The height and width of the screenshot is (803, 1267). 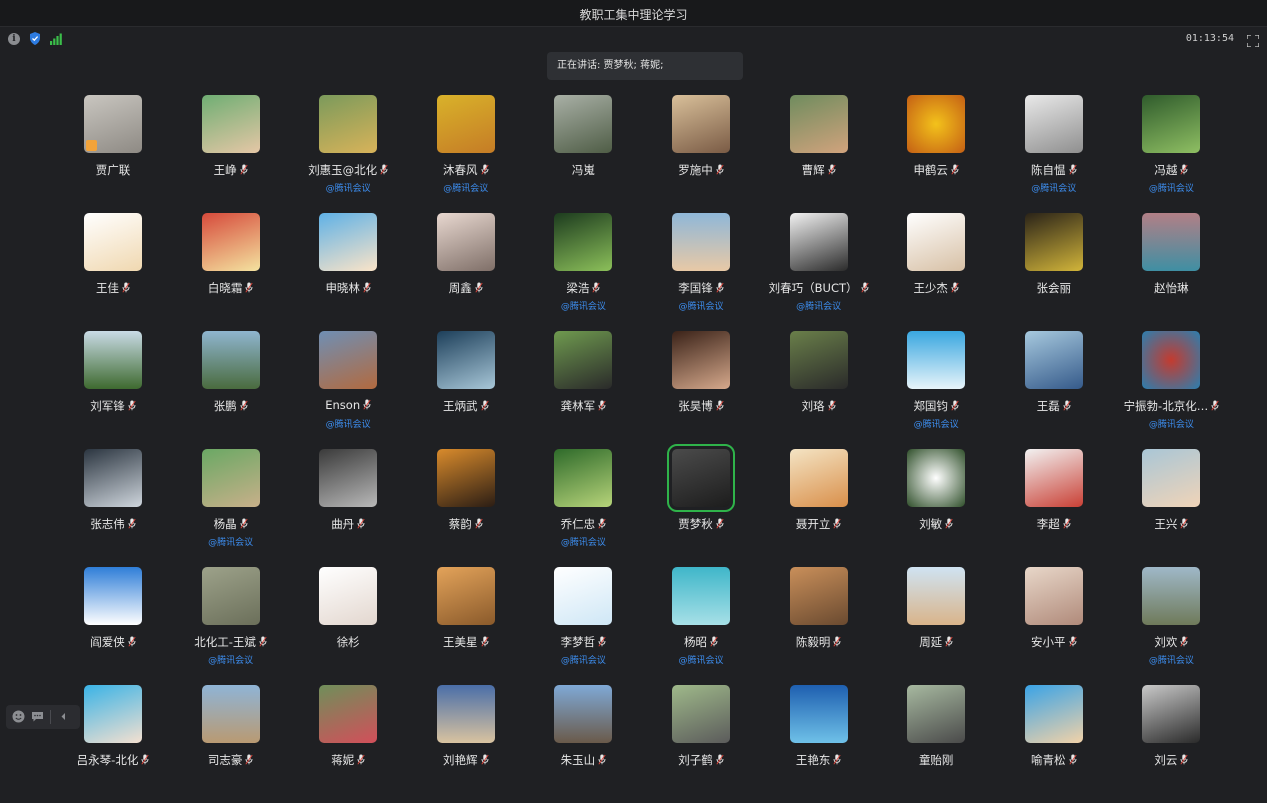 What do you see at coordinates (113, 744) in the screenshot?
I see `participant-tile: 吕永琴-北化` at bounding box center [113, 744].